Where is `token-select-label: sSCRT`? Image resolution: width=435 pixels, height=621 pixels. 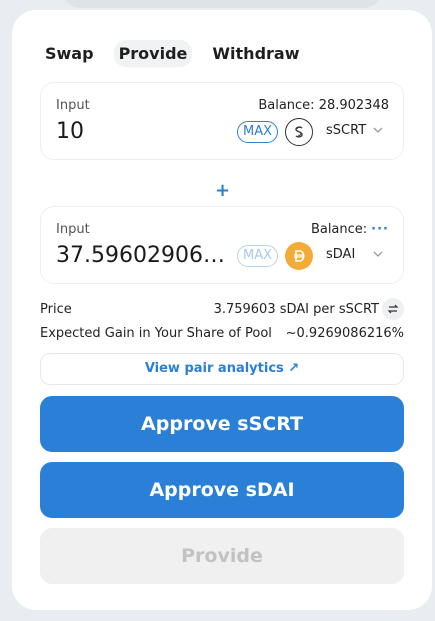 token-select-label: sSCRT is located at coordinates (346, 130).